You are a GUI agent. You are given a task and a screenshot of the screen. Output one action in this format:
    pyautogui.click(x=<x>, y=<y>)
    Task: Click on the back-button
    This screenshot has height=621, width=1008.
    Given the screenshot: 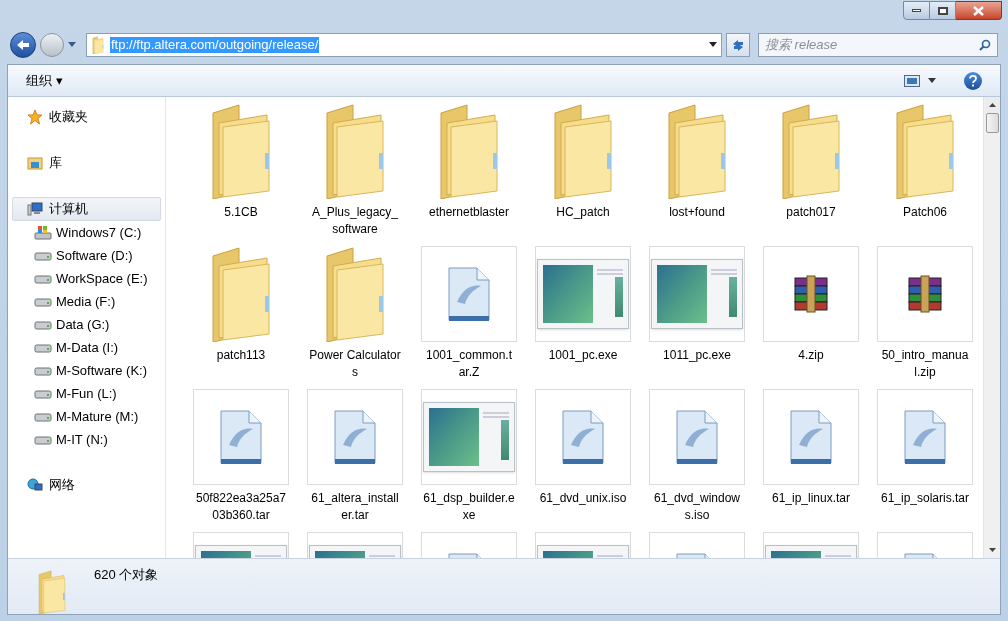 What is the action you would take?
    pyautogui.click(x=23, y=45)
    